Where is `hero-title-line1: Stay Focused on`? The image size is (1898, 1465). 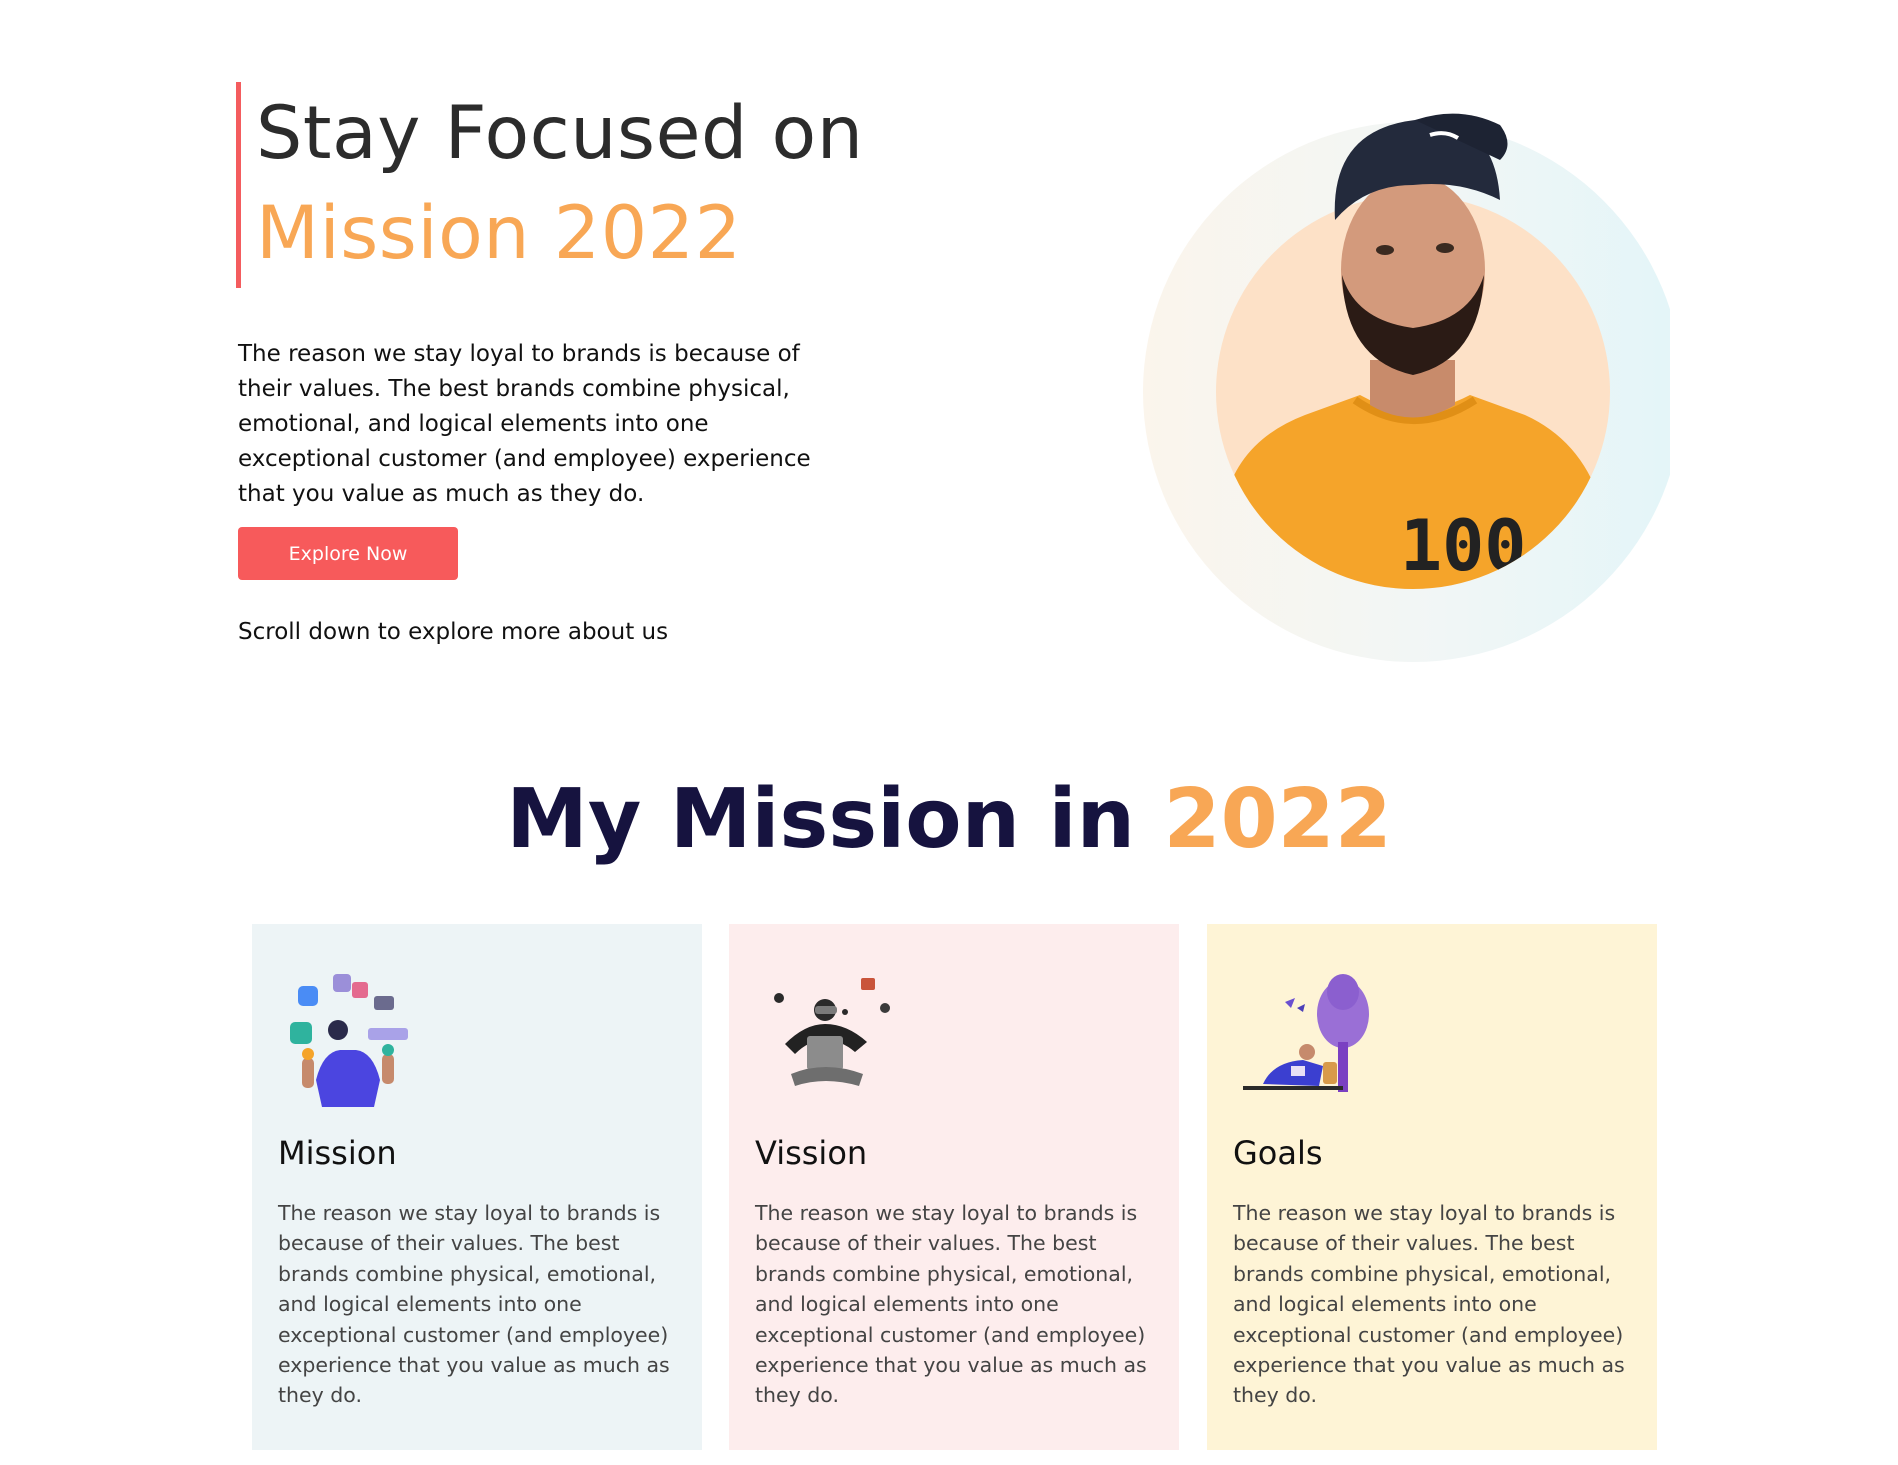 hero-title-line1: Stay Focused on is located at coordinates (560, 133).